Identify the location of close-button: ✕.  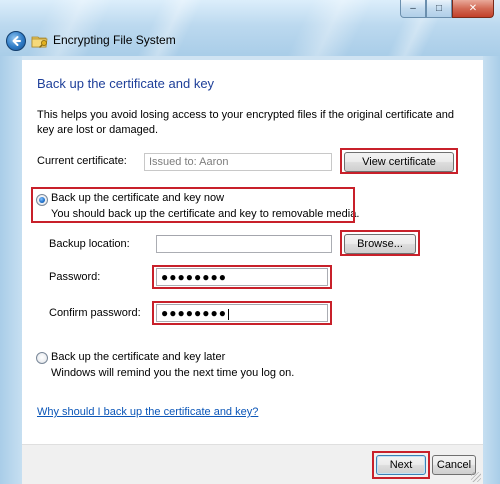
(473, 9).